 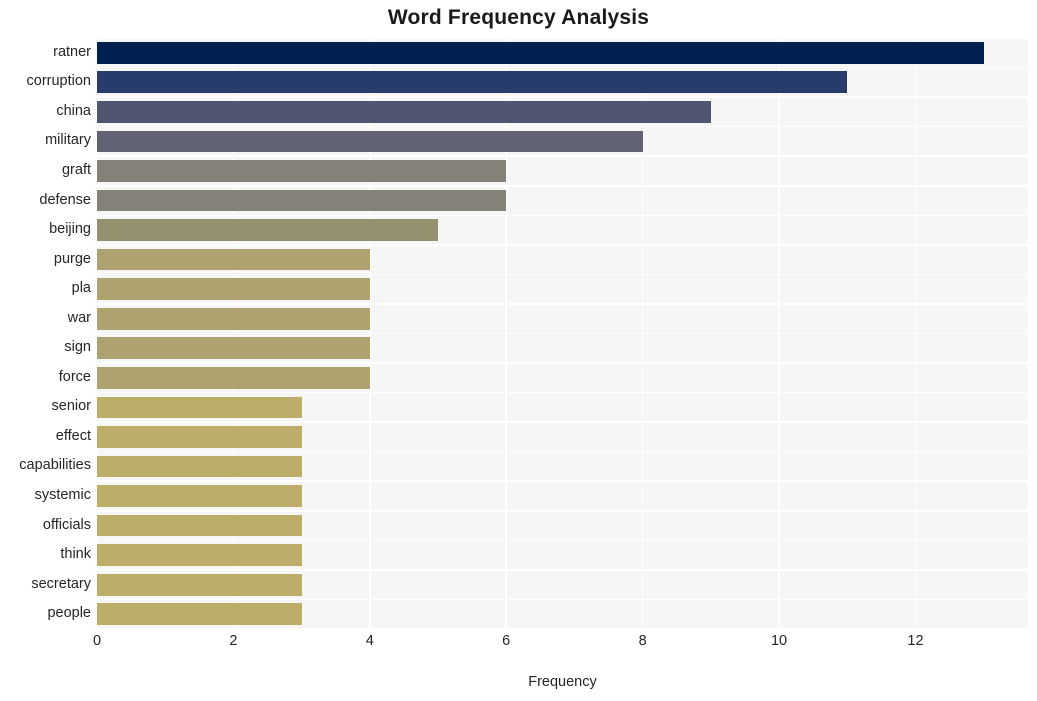 I want to click on bar-senior, so click(x=199, y=407).